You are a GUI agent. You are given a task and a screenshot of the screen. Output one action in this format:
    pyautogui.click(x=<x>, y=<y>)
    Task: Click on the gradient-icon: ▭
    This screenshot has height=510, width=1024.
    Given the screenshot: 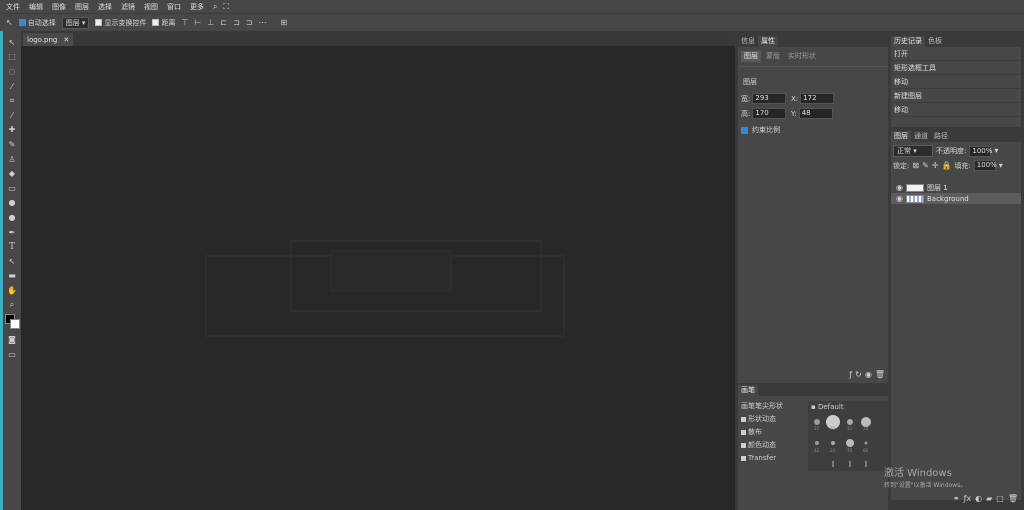 What is the action you would take?
    pyautogui.click(x=12, y=188)
    